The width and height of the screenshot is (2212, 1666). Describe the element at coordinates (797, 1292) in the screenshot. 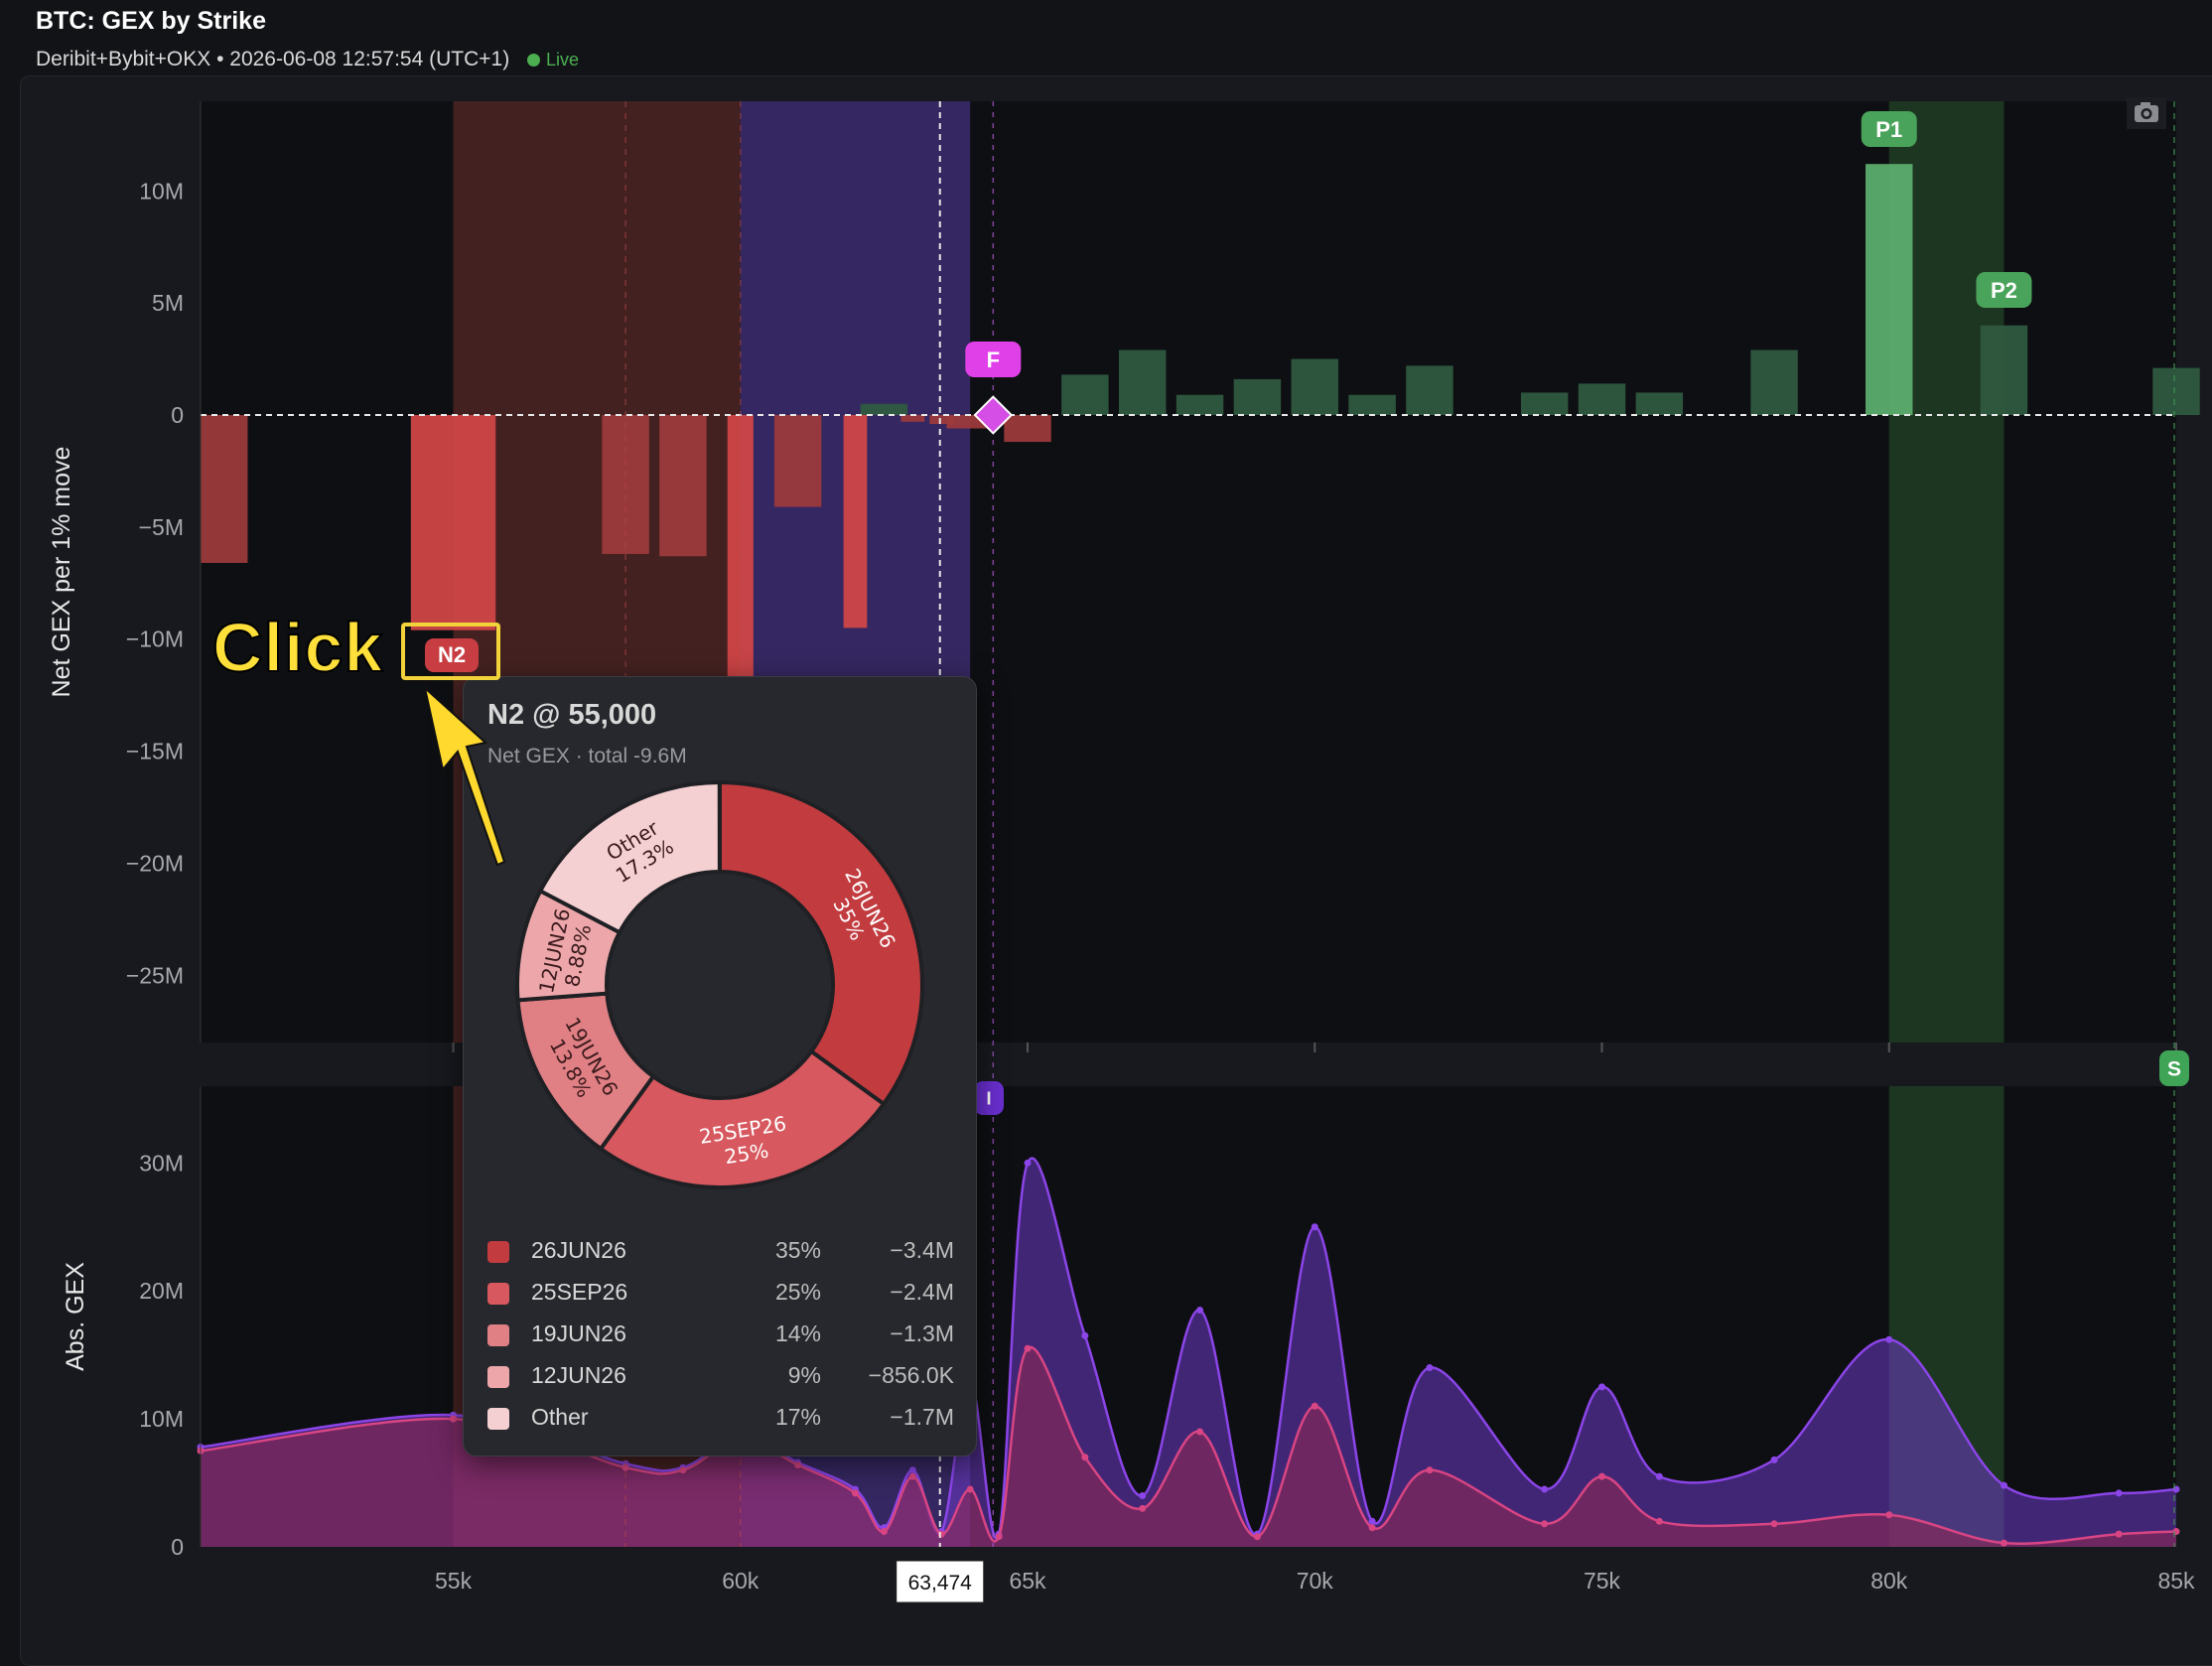

I see `legend-percent: 25%` at that location.